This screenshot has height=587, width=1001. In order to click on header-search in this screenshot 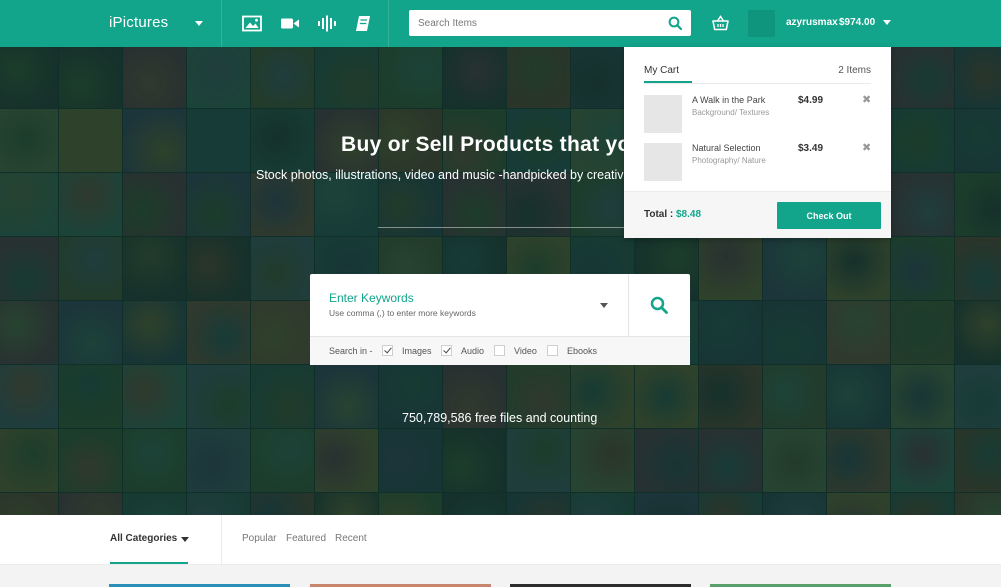, I will do `click(550, 23)`.